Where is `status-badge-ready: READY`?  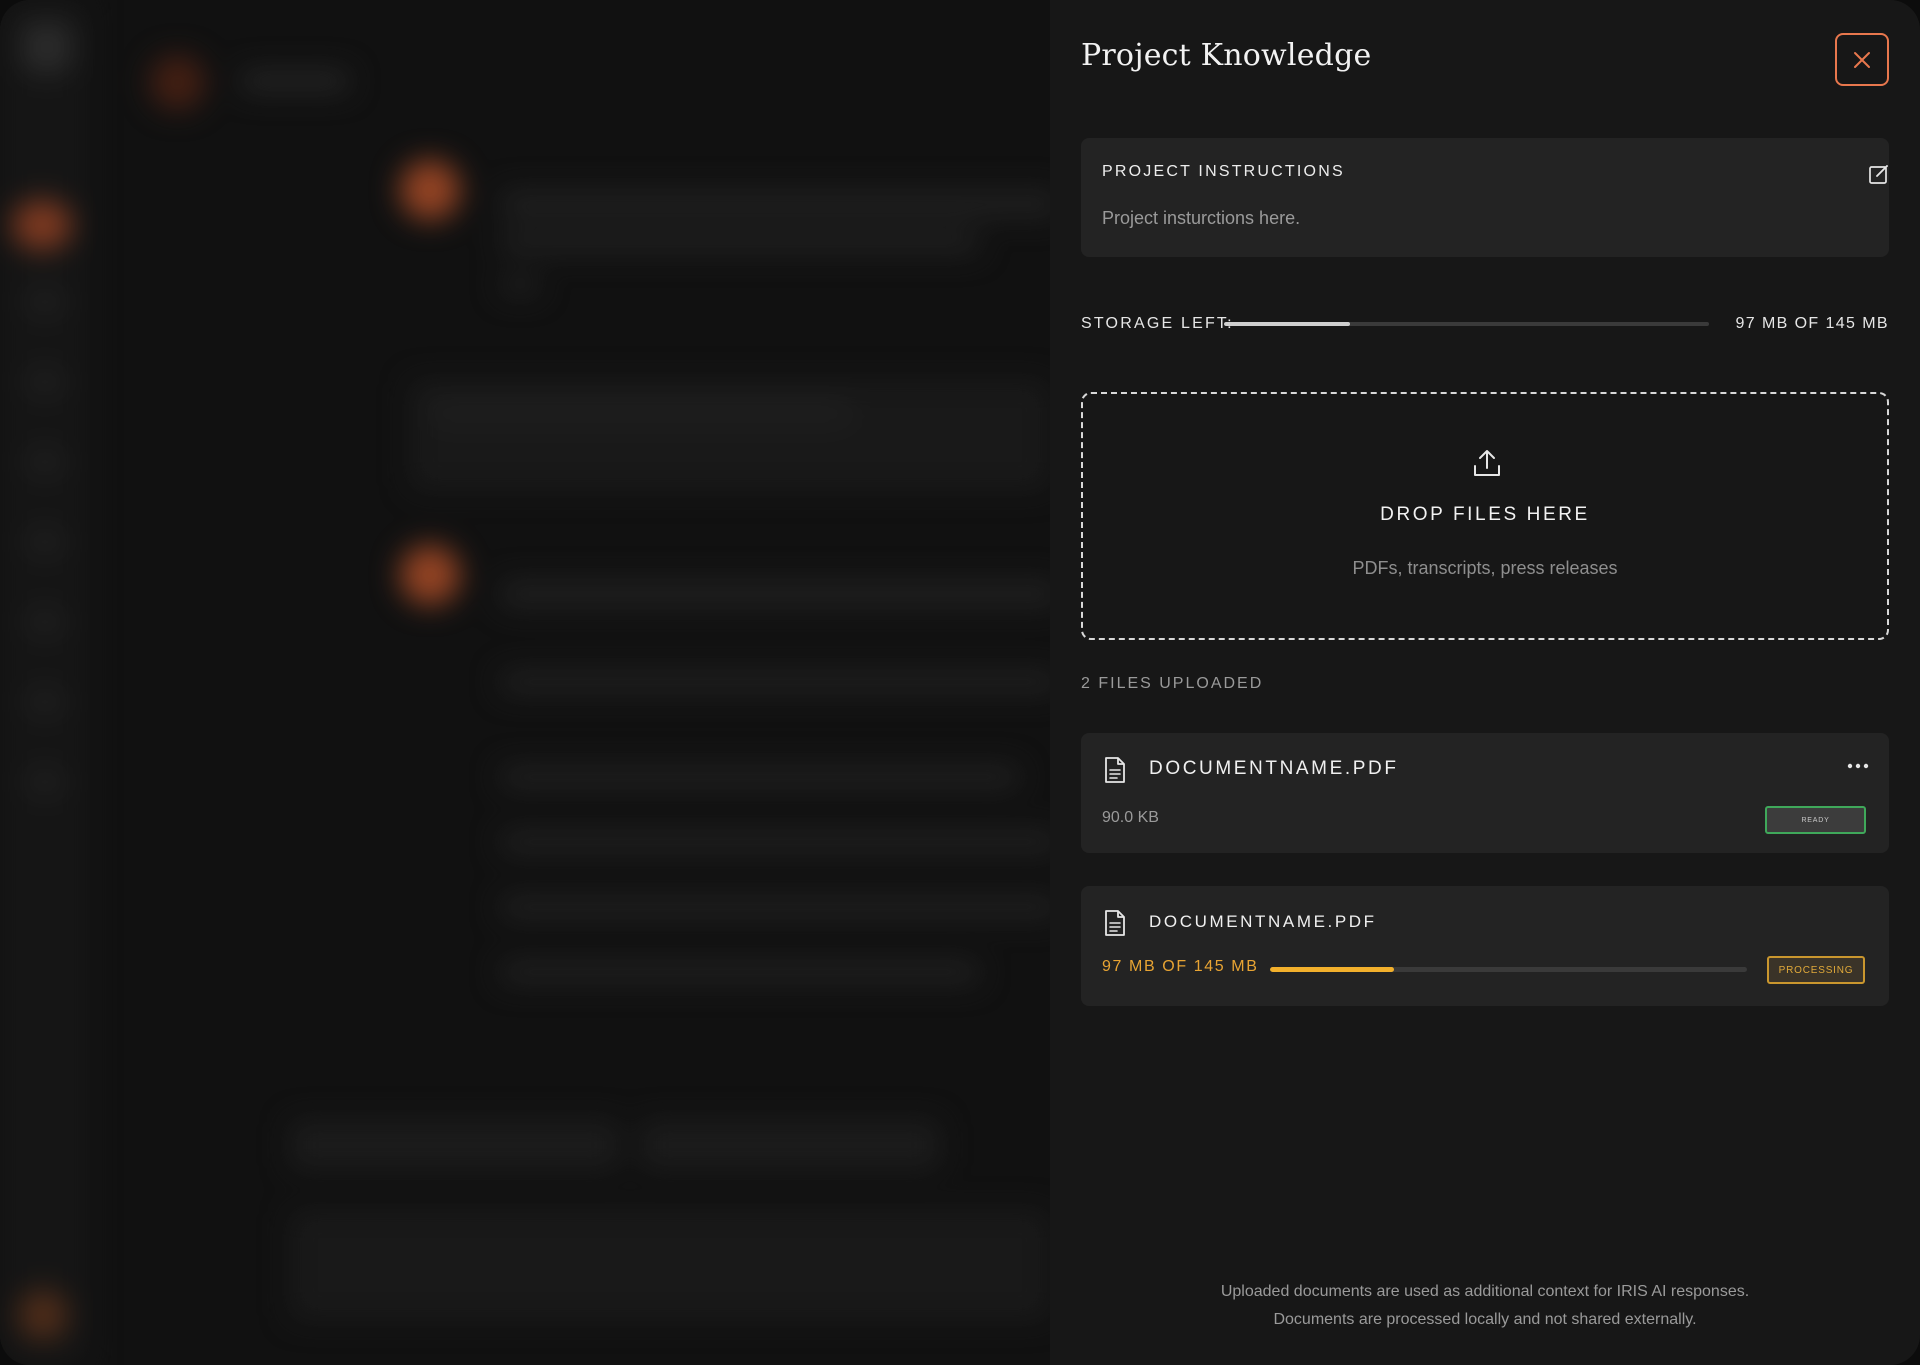 status-badge-ready: READY is located at coordinates (1815, 820).